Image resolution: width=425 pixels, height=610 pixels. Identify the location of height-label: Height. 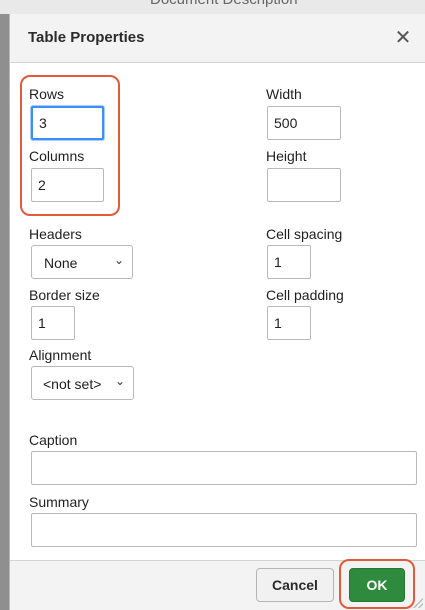
(286, 156).